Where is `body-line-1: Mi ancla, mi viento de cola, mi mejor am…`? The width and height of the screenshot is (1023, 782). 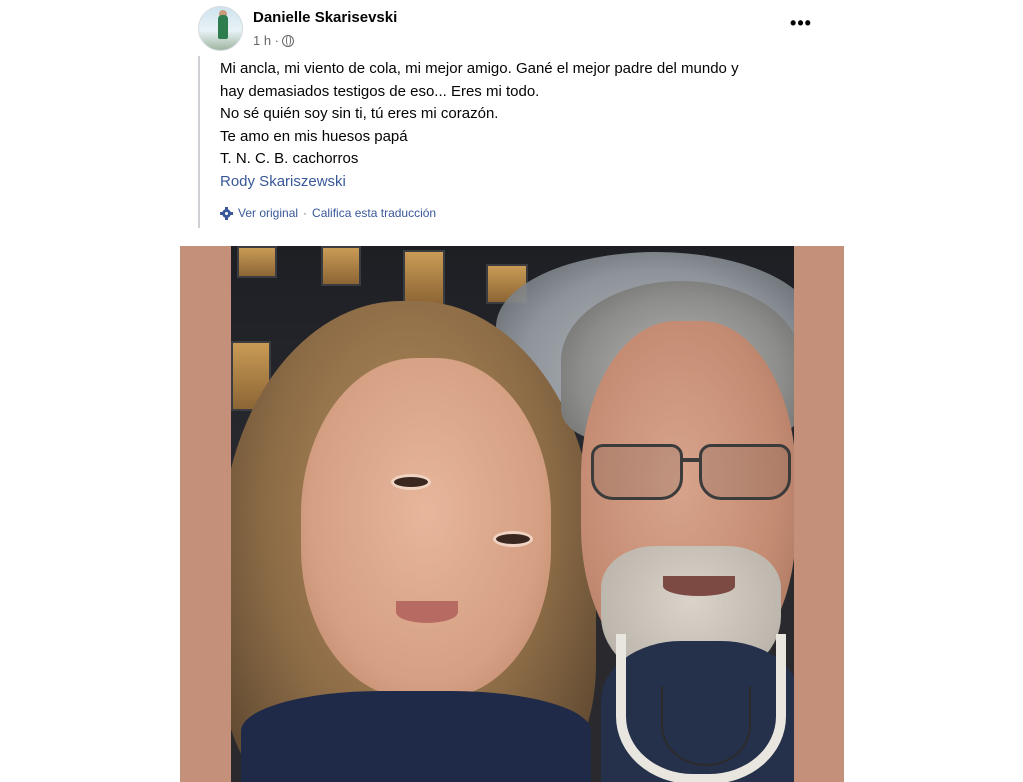 body-line-1: Mi ancla, mi viento de cola, mi mejor am… is located at coordinates (479, 68).